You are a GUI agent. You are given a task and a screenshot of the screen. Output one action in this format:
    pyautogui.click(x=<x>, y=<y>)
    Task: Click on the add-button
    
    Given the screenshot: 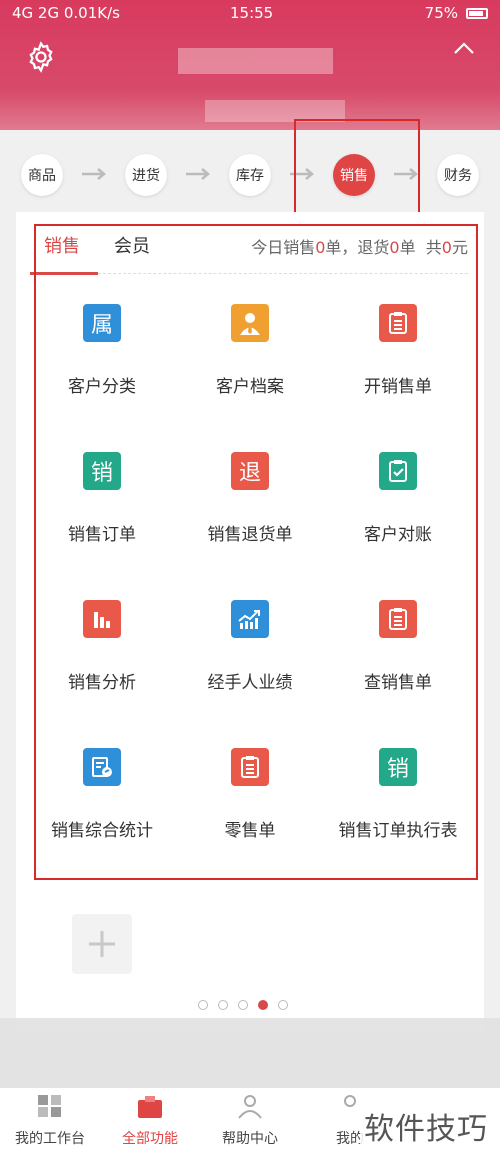 What is the action you would take?
    pyautogui.click(x=102, y=944)
    